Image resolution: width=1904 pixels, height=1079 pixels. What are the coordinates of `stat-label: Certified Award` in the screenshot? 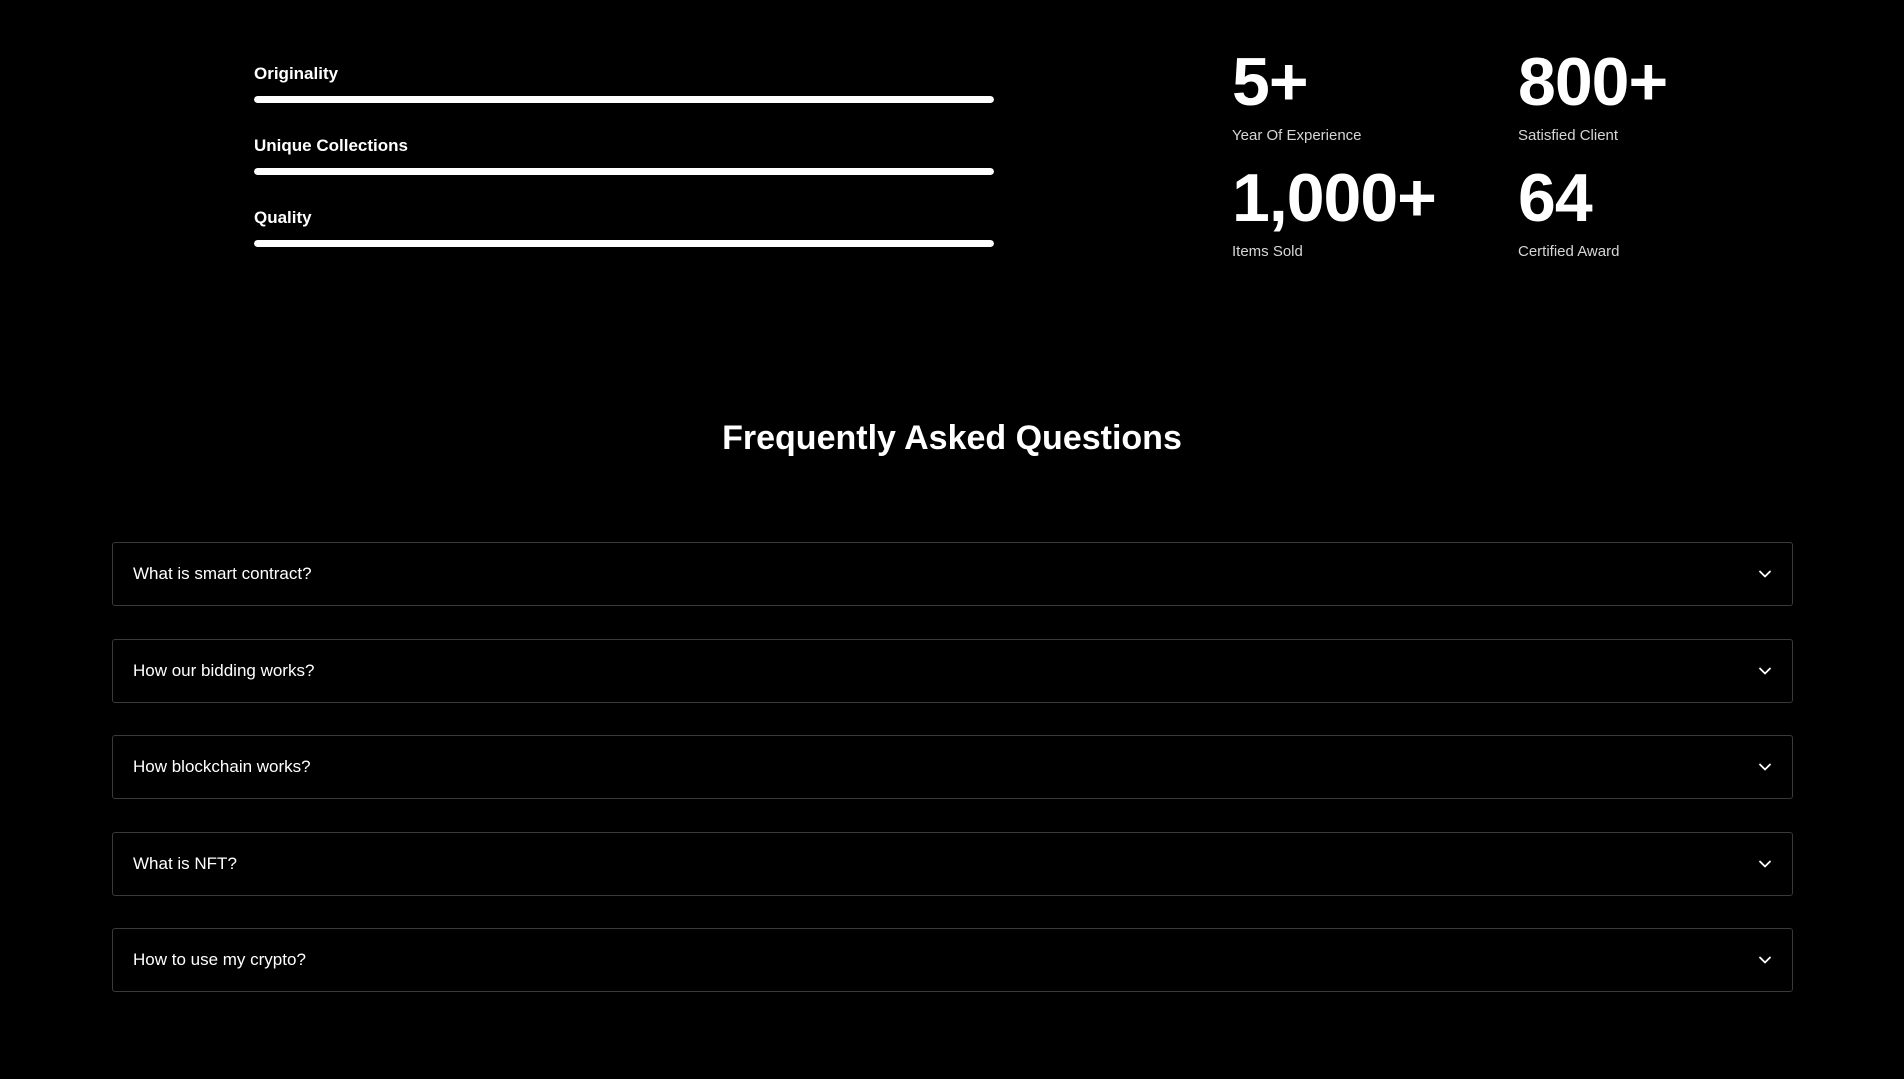 It's located at (1569, 251).